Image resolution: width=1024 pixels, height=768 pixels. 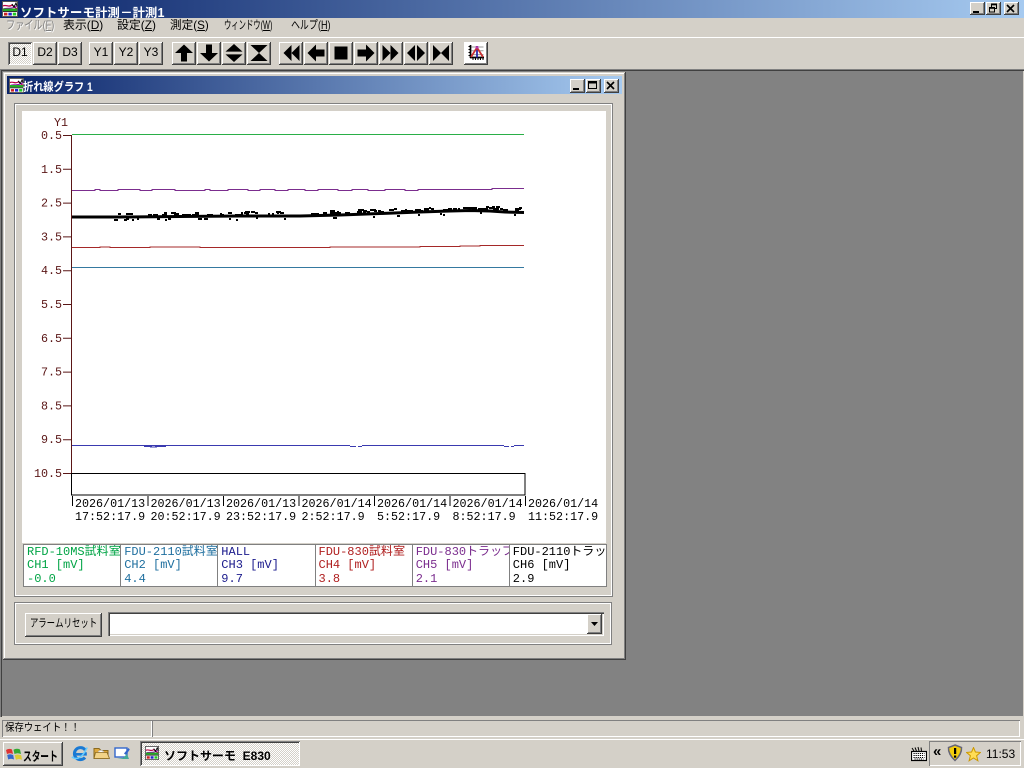 I want to click on svg-text: 5:52:17.9, so click(x=408, y=517).